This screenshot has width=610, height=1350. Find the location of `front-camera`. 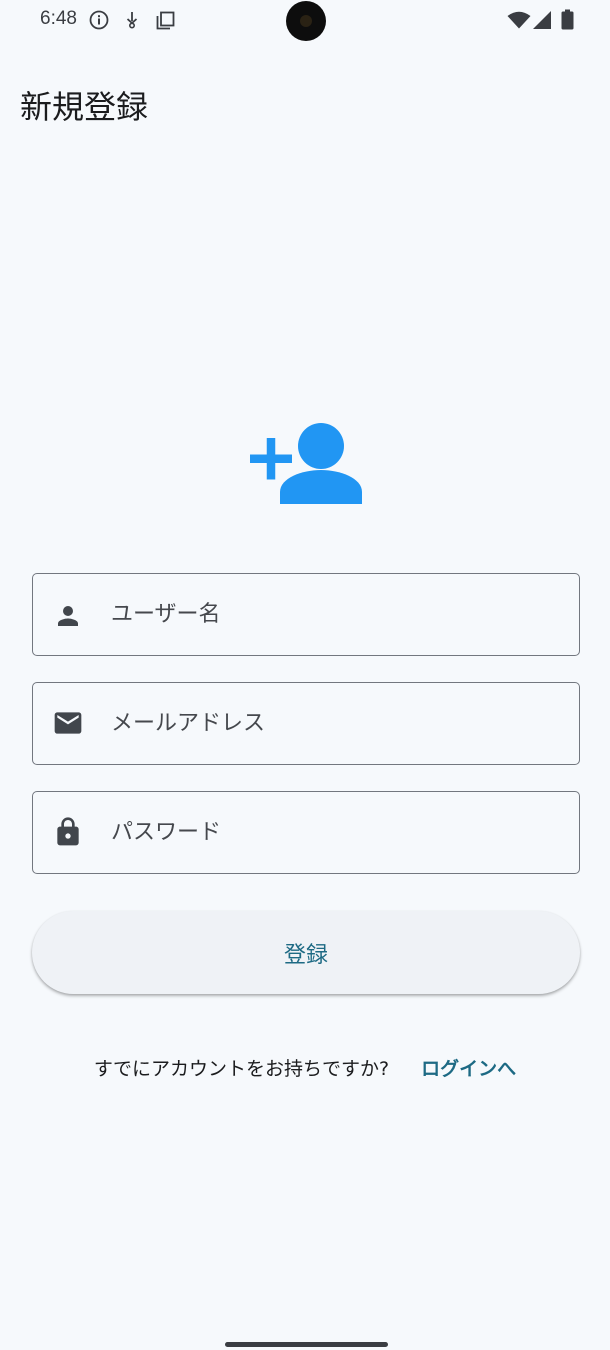

front-camera is located at coordinates (306, 21).